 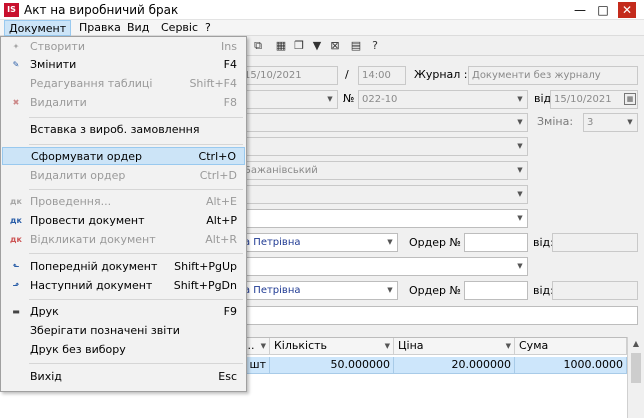 I want to click on column-header-price-label: Ціна, so click(x=411, y=345).